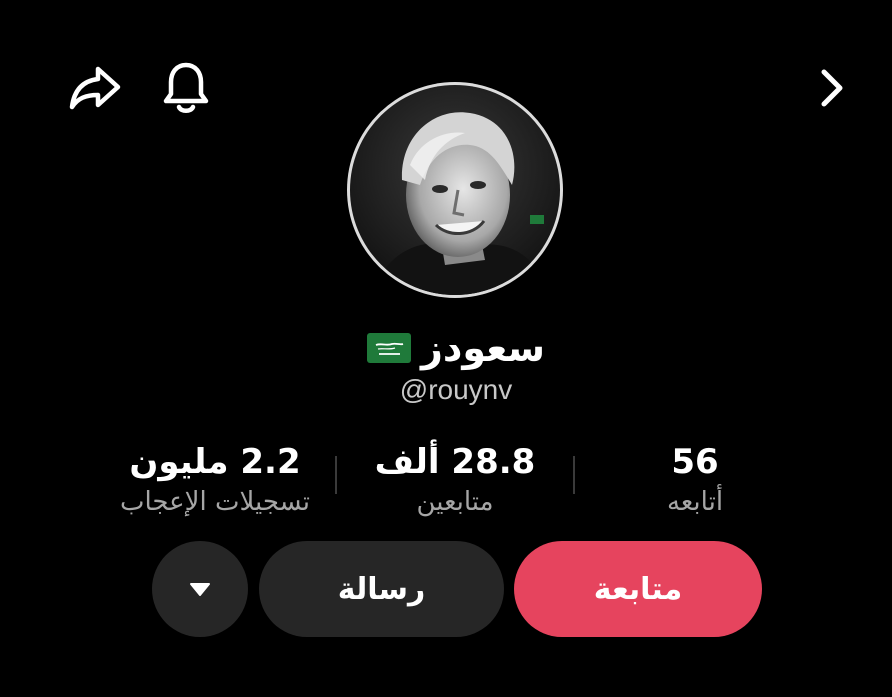 Image resolution: width=892 pixels, height=697 pixels. I want to click on share-button, so click(95, 88).